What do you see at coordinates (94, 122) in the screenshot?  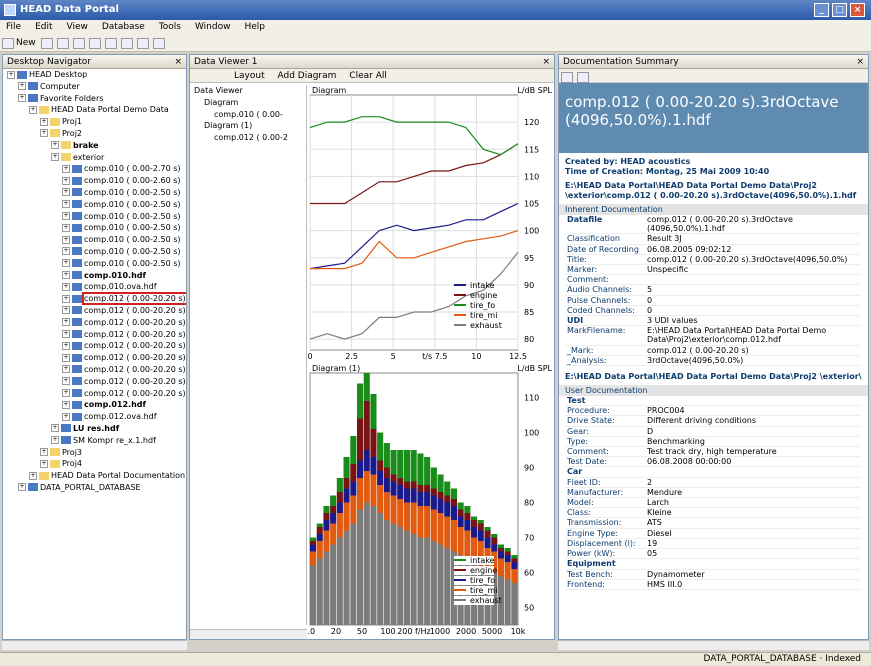 I see `tree-item: + Proj1` at bounding box center [94, 122].